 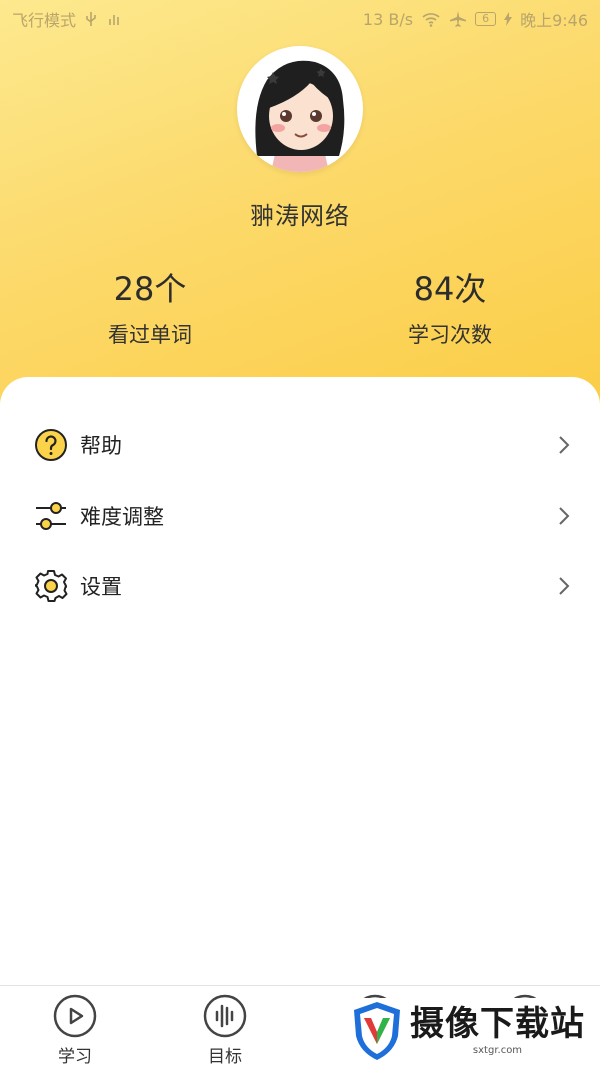 I want to click on menu-item-label: 难度调整, so click(x=122, y=517).